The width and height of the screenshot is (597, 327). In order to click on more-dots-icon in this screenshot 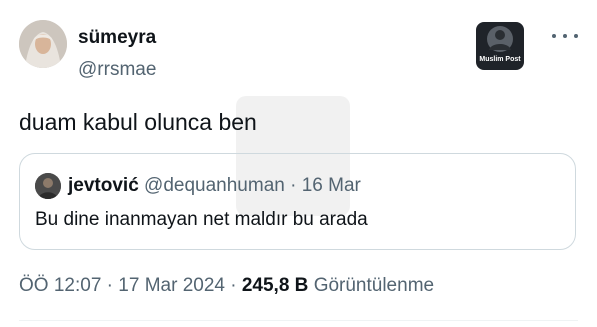, I will do `click(554, 36)`.